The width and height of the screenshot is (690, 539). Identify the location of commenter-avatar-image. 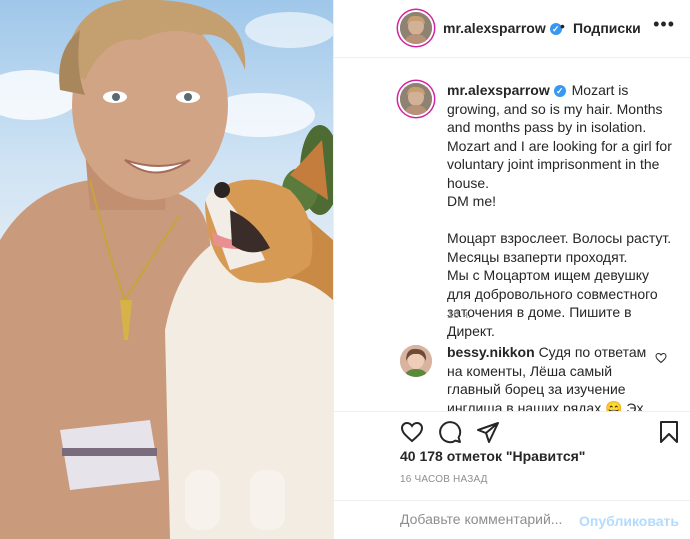
(416, 361).